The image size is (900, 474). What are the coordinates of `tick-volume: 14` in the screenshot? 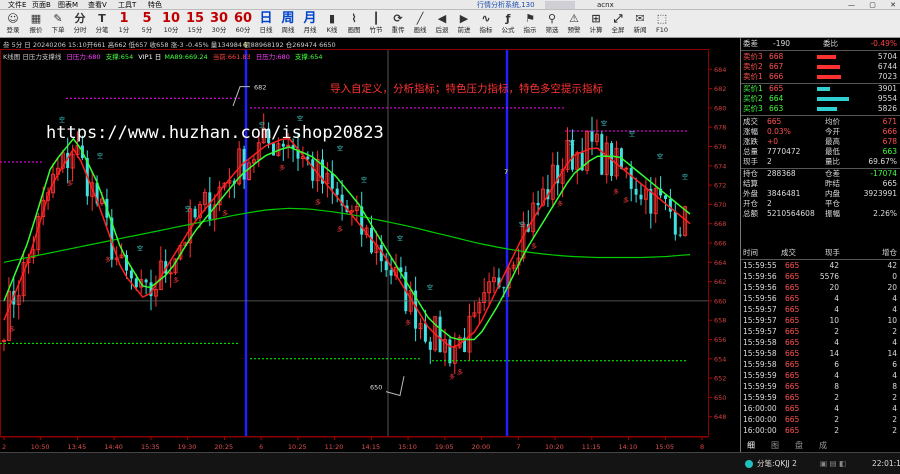 It's located at (834, 353).